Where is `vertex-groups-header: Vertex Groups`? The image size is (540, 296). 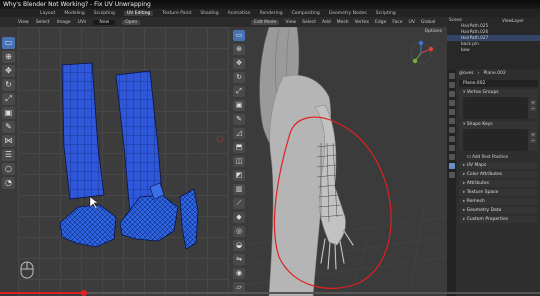
vertex-groups-header: Vertex Groups is located at coordinates (498, 92).